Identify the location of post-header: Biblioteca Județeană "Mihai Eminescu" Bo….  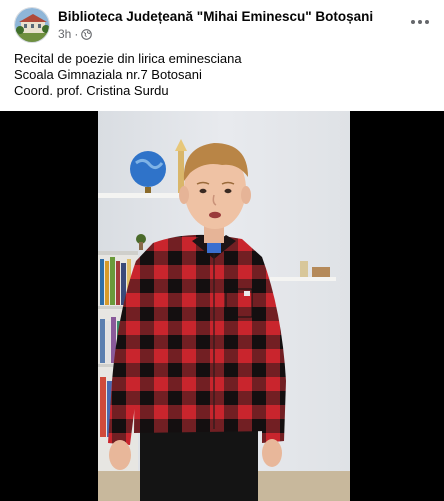
(222, 24).